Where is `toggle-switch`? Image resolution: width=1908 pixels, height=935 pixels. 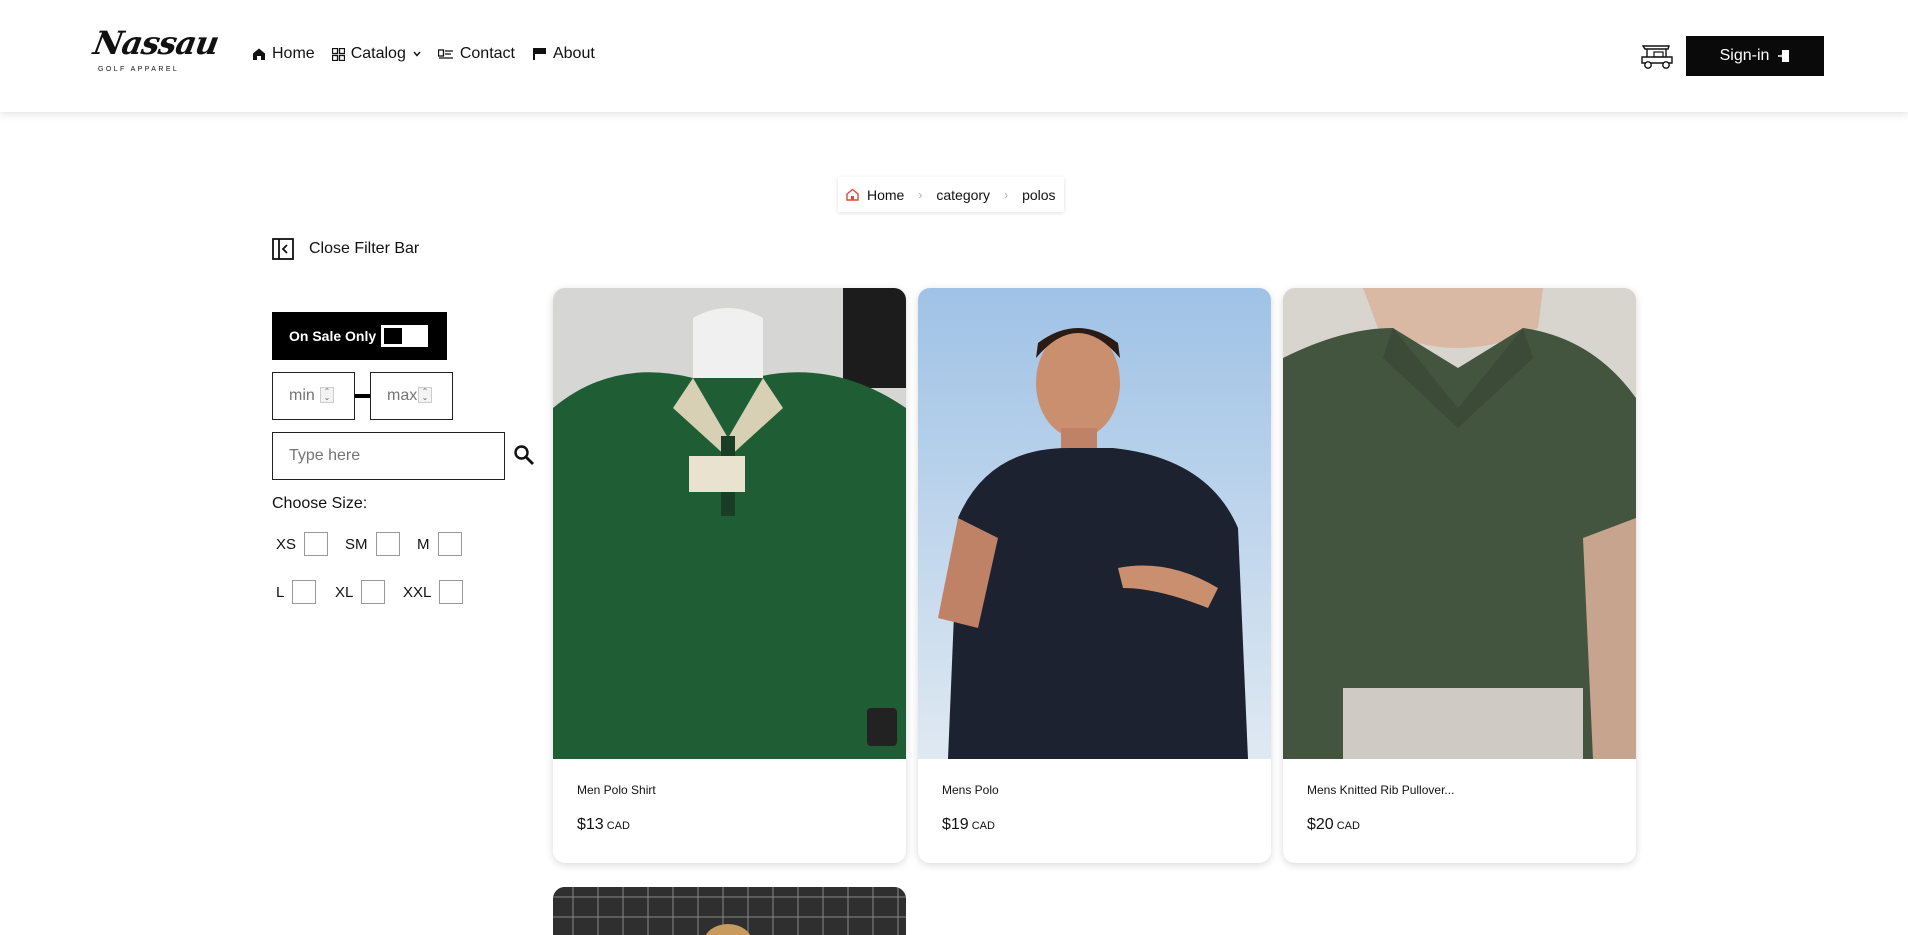 toggle-switch is located at coordinates (404, 336).